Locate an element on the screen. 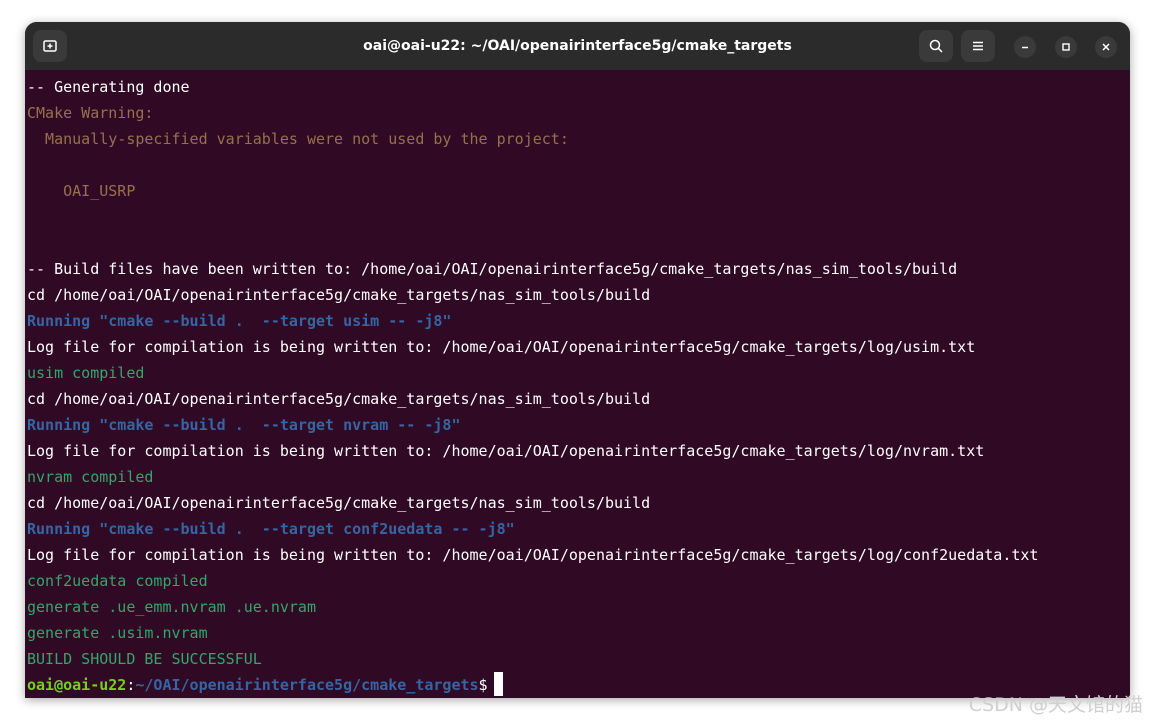 This screenshot has height=725, width=1155. close-icon is located at coordinates (1106, 47).